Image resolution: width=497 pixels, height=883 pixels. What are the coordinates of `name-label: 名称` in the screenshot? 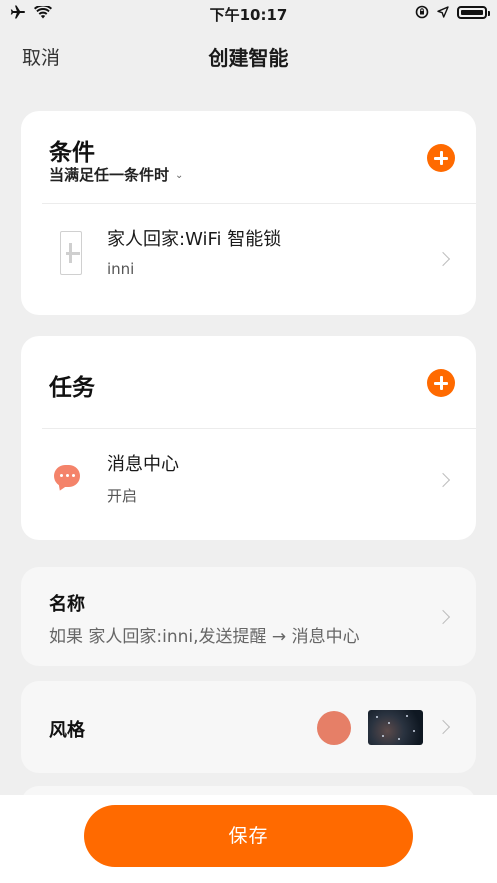 It's located at (67, 604).